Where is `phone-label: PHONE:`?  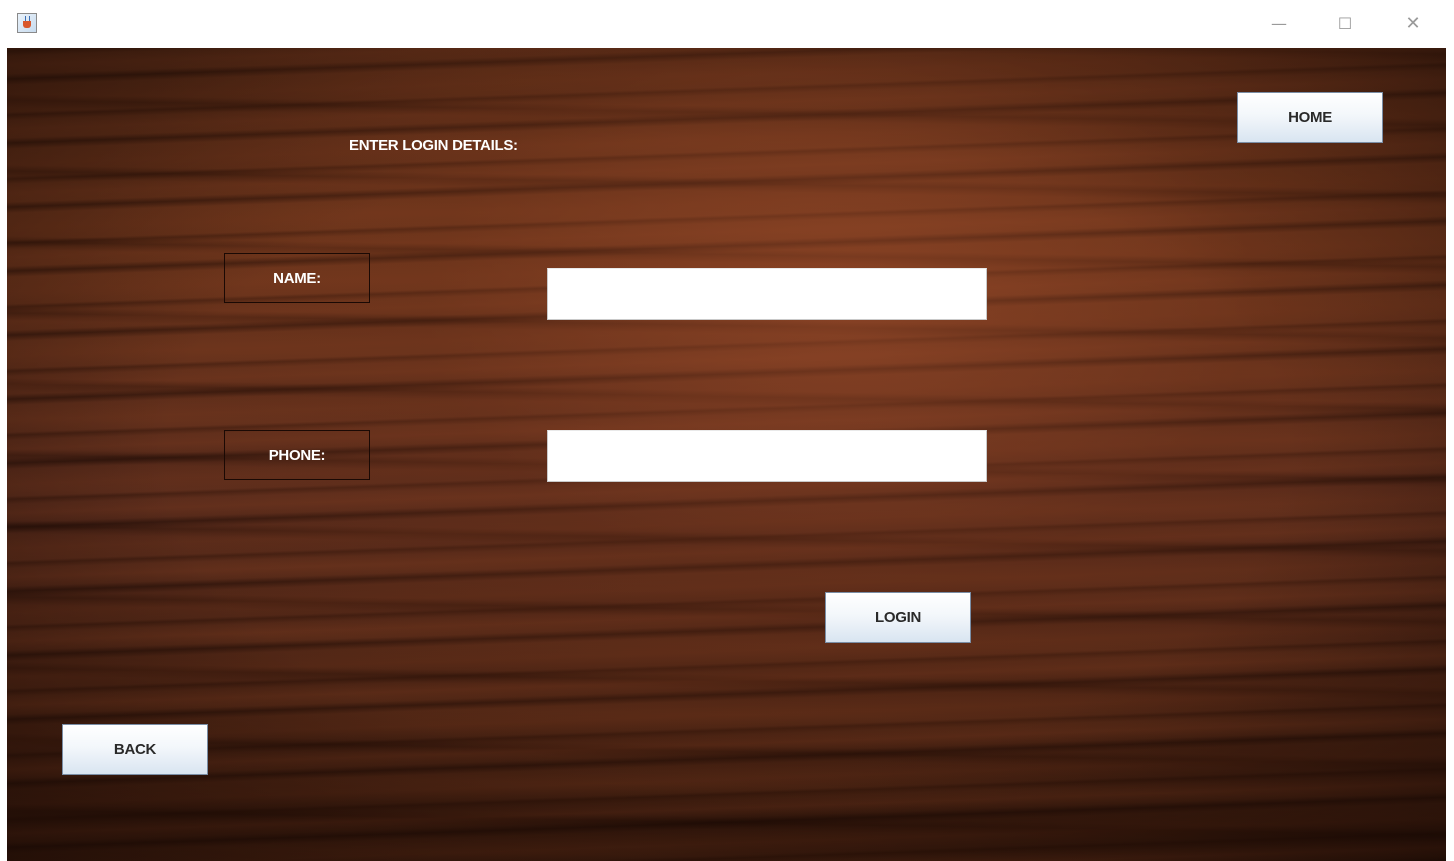 phone-label: PHONE: is located at coordinates (297, 455).